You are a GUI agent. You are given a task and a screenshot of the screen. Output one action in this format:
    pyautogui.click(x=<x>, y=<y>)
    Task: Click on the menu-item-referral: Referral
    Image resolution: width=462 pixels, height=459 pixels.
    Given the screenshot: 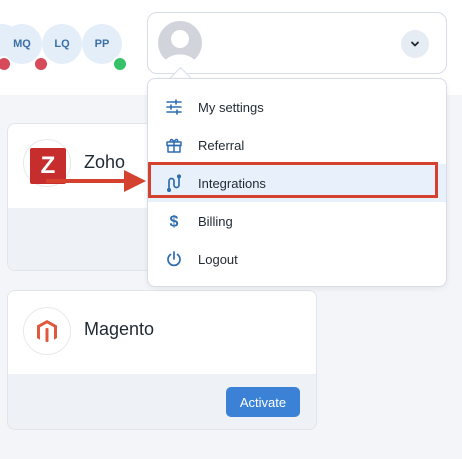 What is the action you would take?
    pyautogui.click(x=297, y=145)
    